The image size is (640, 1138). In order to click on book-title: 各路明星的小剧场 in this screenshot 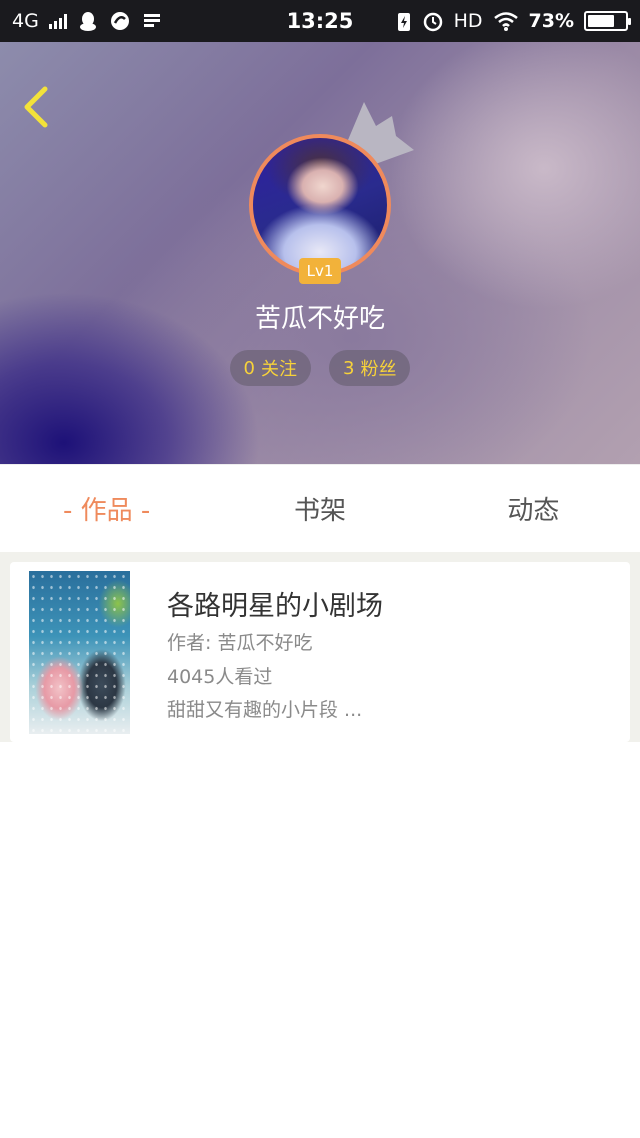, I will do `click(275, 606)`.